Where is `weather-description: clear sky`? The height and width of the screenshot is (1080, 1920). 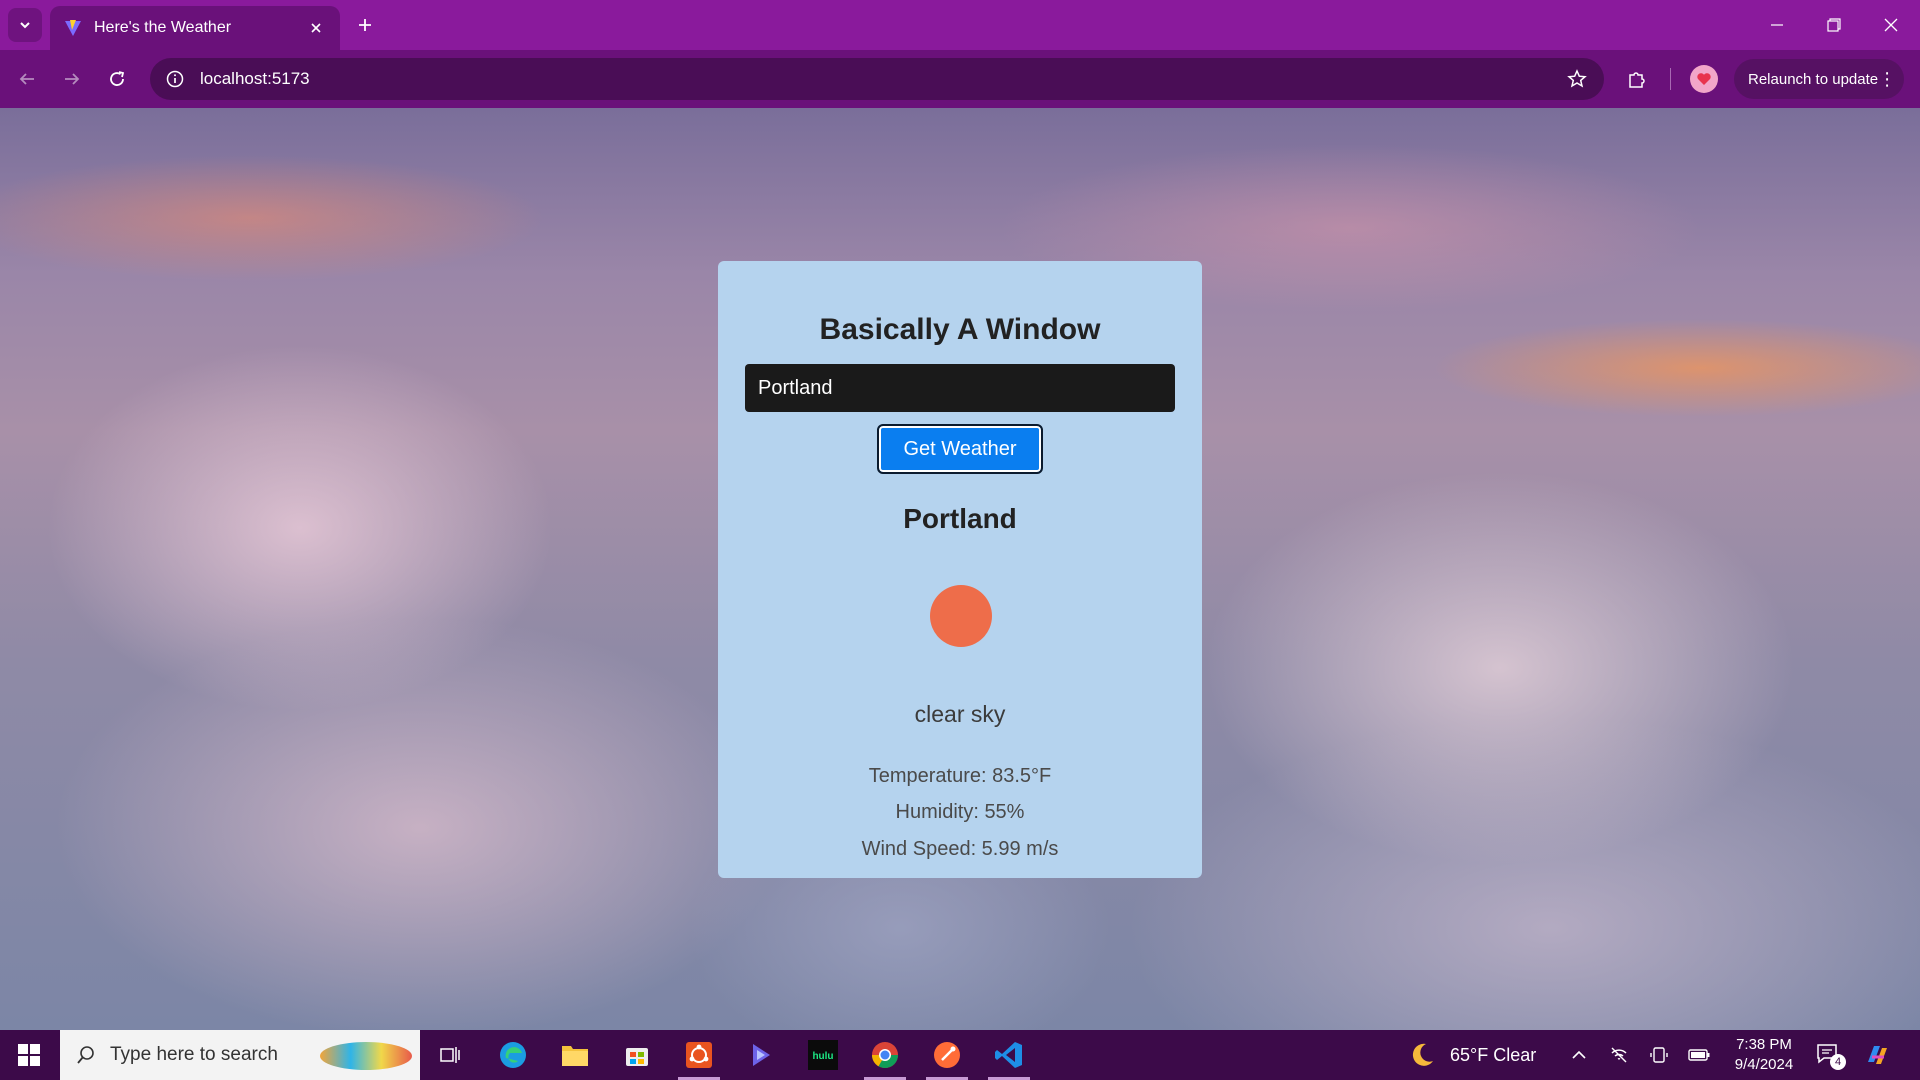
weather-description: clear sky is located at coordinates (960, 714).